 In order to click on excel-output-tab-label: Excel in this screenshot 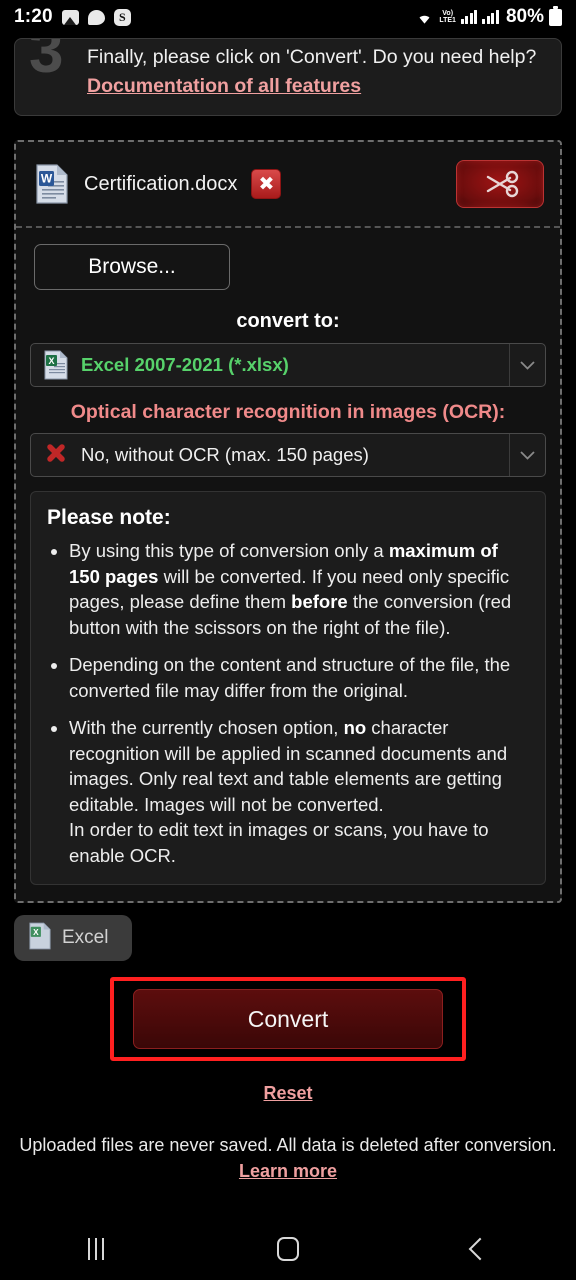, I will do `click(85, 937)`.